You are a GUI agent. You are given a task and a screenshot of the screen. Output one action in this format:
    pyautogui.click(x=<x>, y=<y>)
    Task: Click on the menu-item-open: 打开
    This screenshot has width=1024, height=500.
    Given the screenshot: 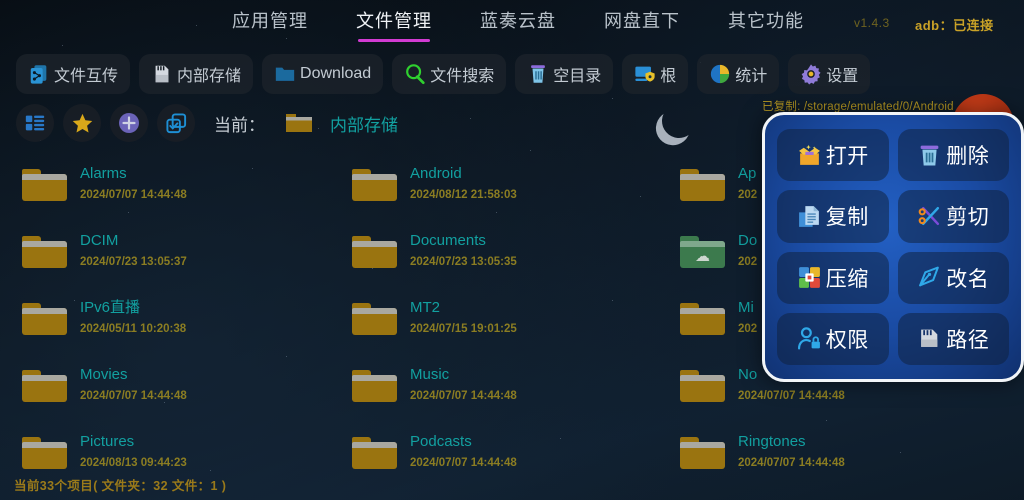 What is the action you would take?
    pyautogui.click(x=833, y=155)
    